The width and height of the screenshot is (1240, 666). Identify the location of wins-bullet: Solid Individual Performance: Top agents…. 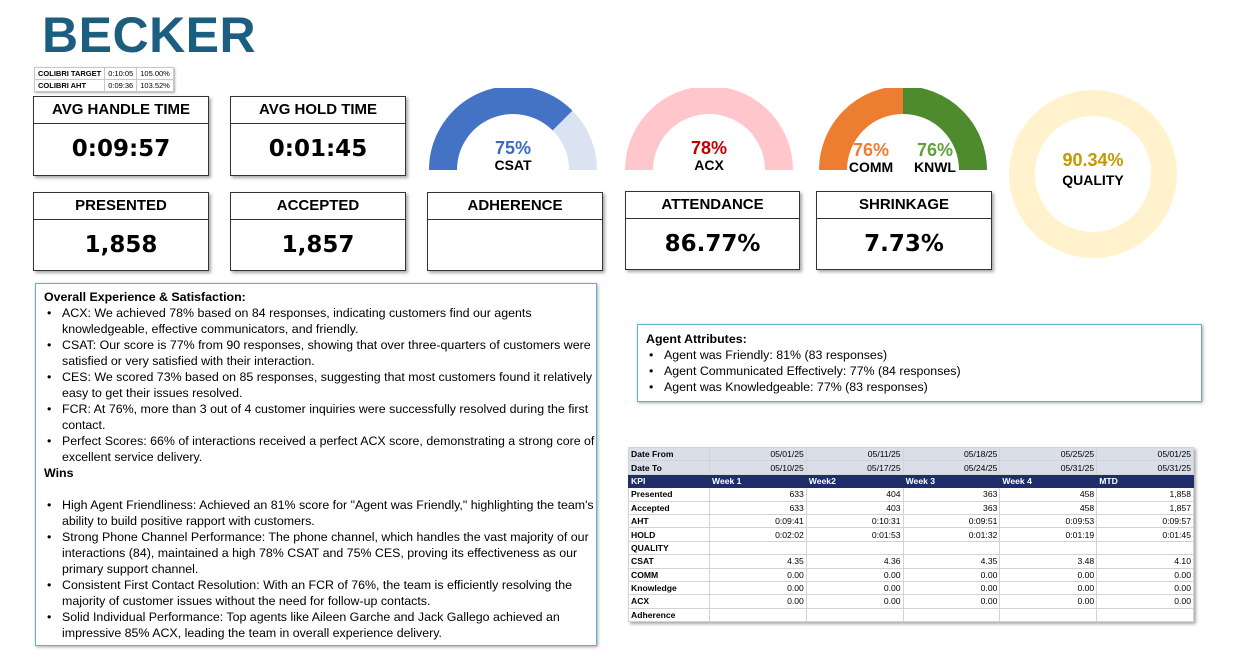
(320, 625).